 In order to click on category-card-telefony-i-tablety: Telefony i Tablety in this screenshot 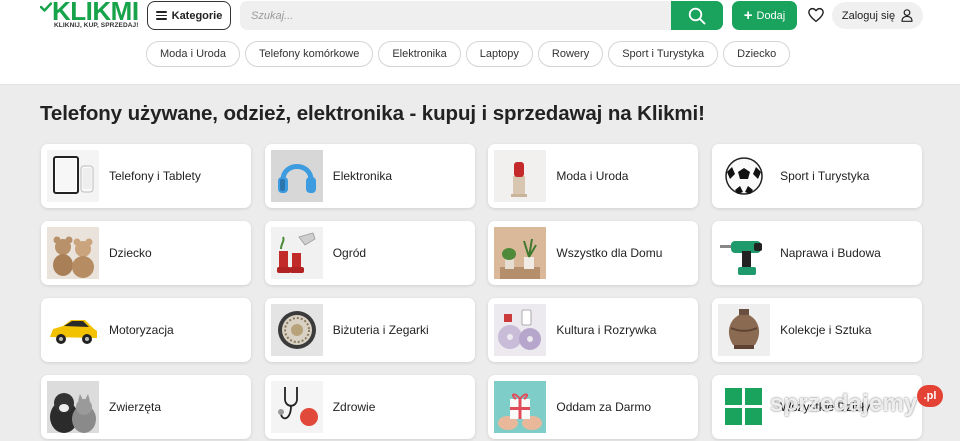, I will do `click(146, 176)`.